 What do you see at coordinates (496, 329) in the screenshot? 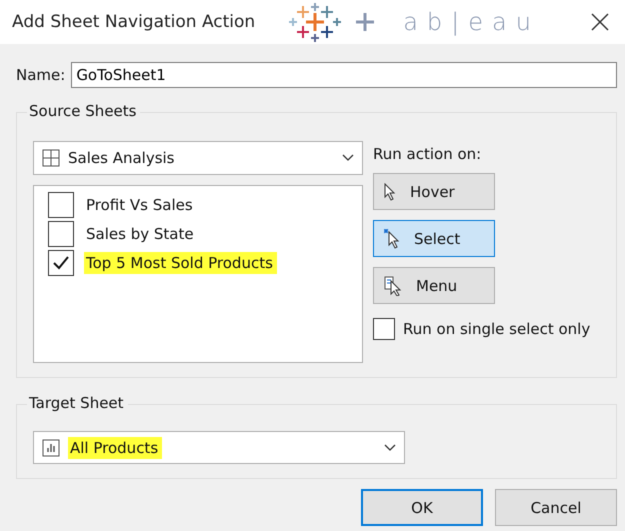
I see `checkbox-label: Run on single select only` at bounding box center [496, 329].